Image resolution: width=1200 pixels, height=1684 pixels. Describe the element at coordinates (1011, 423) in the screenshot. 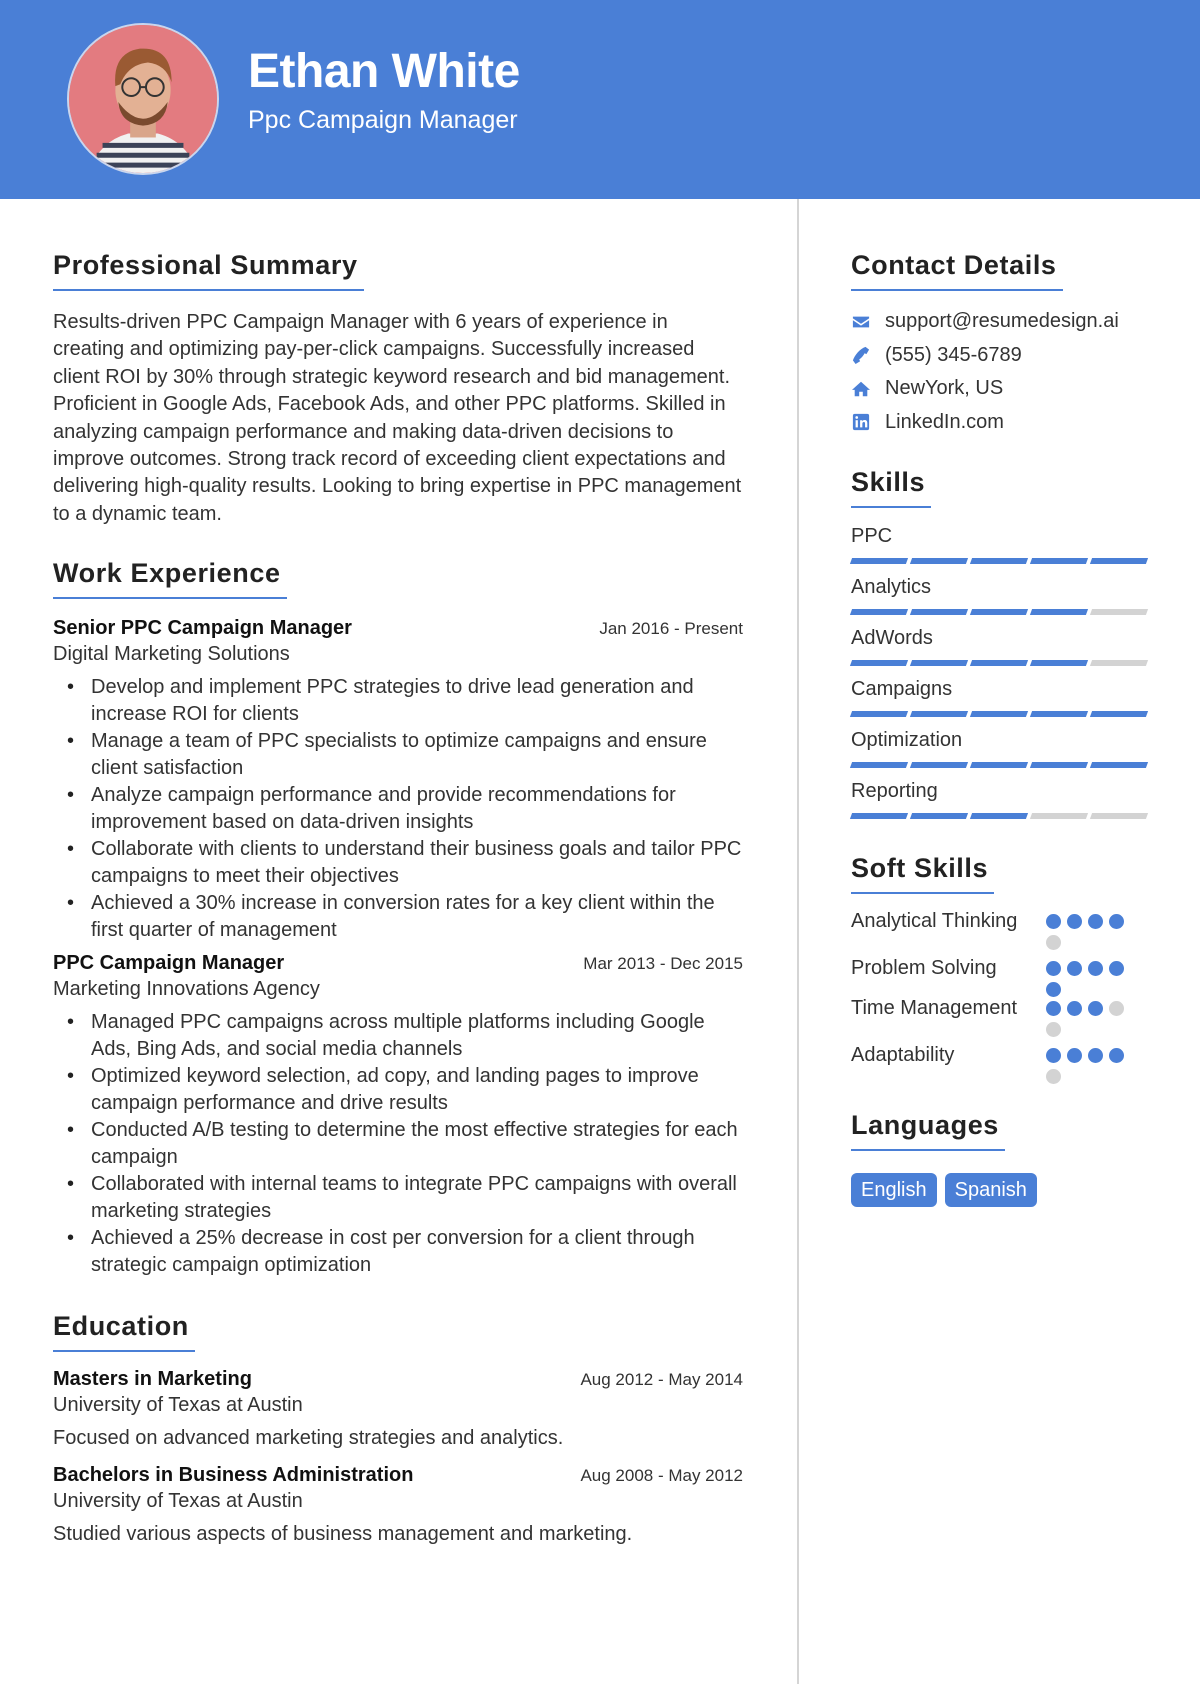

I see `contact-linkedin: LinkedIn.com` at that location.